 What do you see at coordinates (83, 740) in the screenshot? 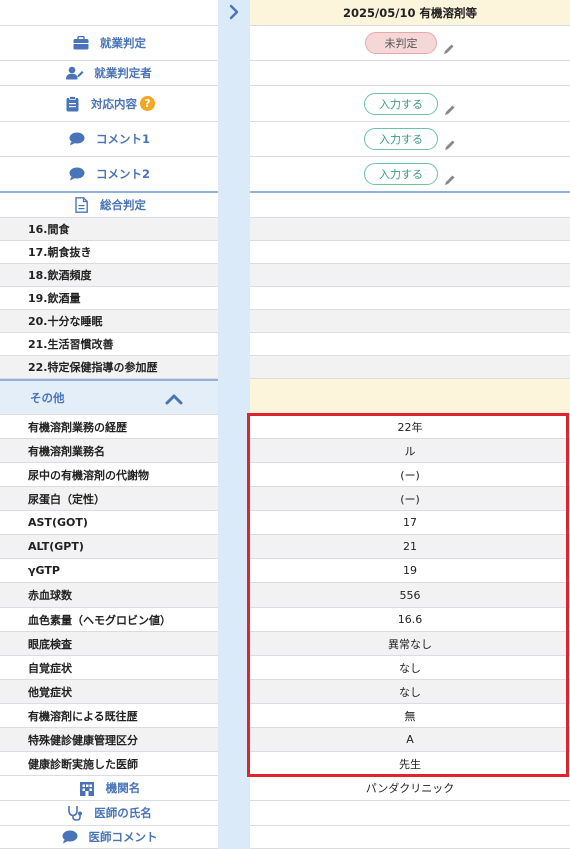
I see `other-item-label: 特殊健診健康管理区分` at bounding box center [83, 740].